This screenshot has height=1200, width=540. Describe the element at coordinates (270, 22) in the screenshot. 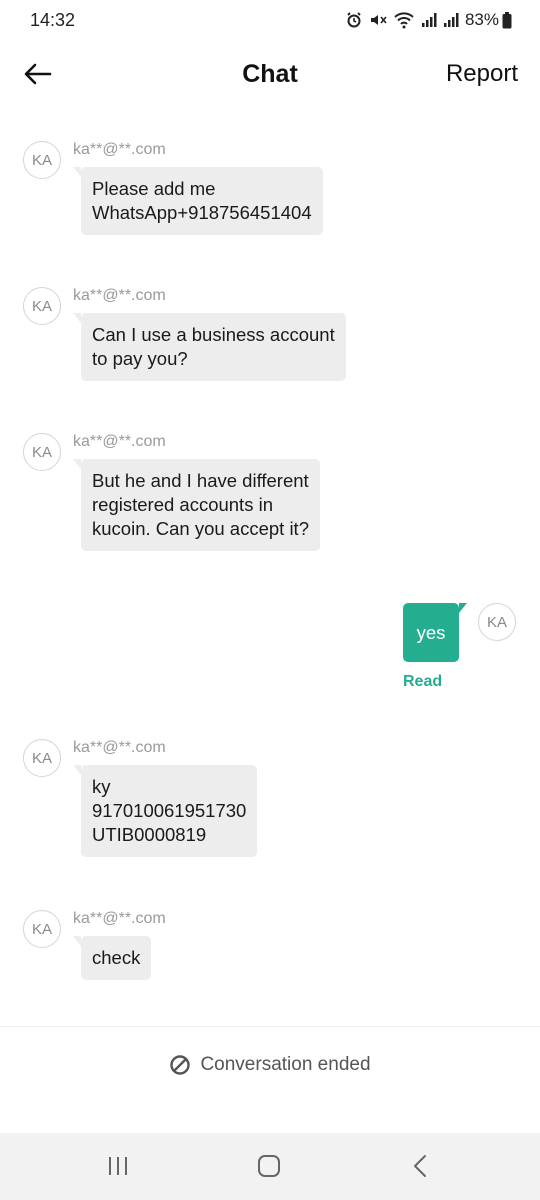

I see `status-bar: 14:32 83%` at that location.